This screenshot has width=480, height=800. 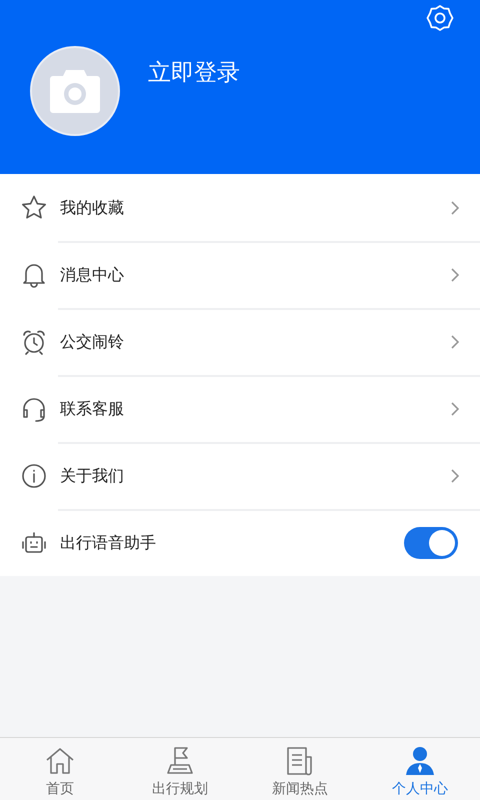 What do you see at coordinates (92, 207) in the screenshot?
I see `menu-item-label: 我的收藏` at bounding box center [92, 207].